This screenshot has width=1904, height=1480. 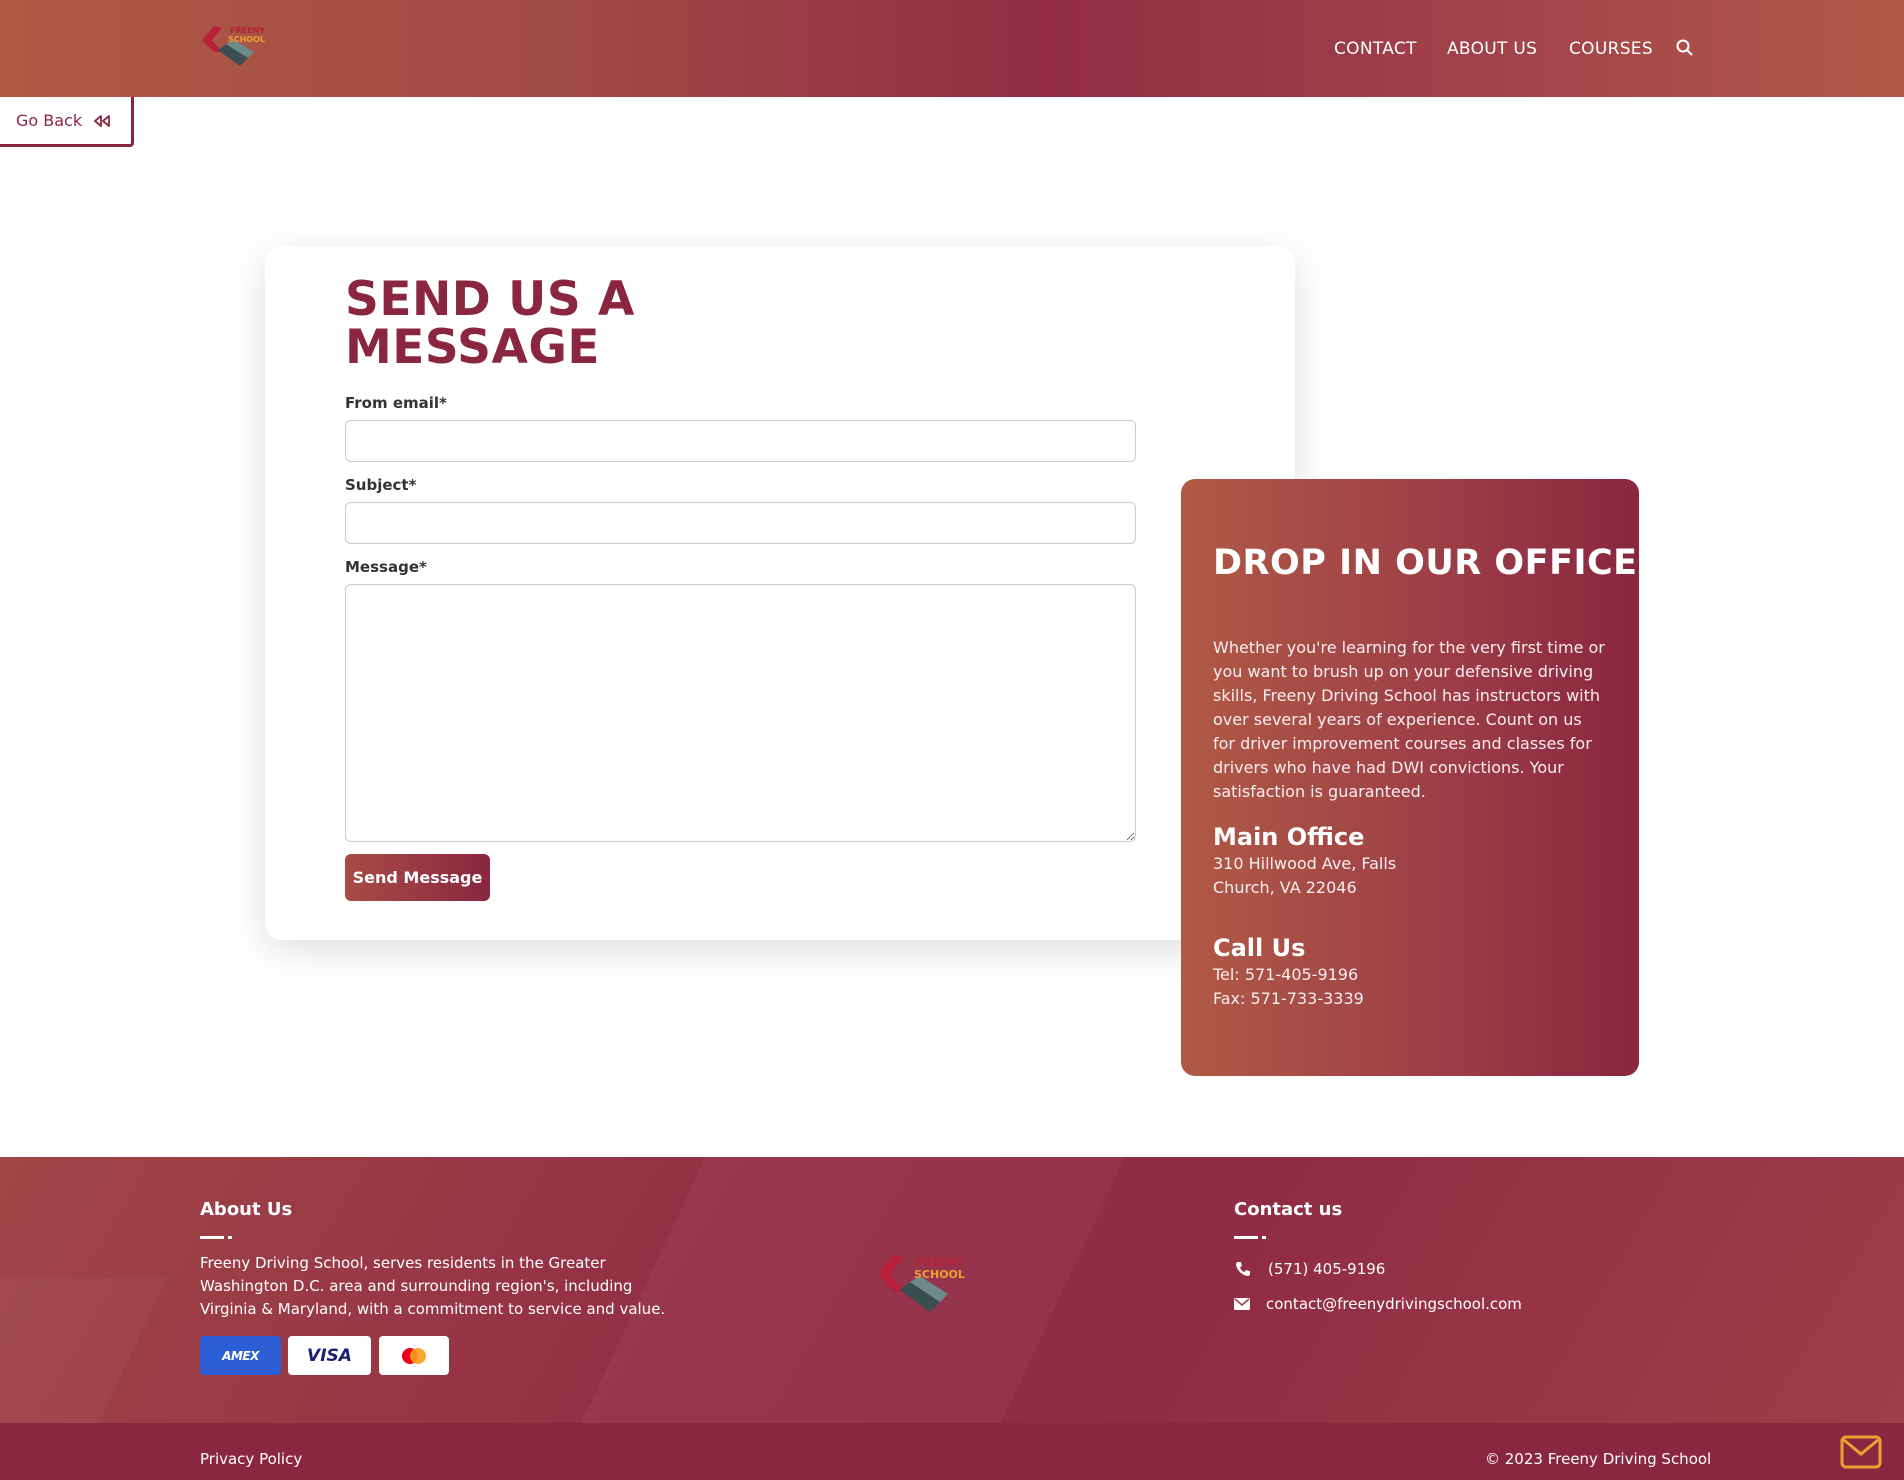 I want to click on phone-icon, so click(x=1243, y=1269).